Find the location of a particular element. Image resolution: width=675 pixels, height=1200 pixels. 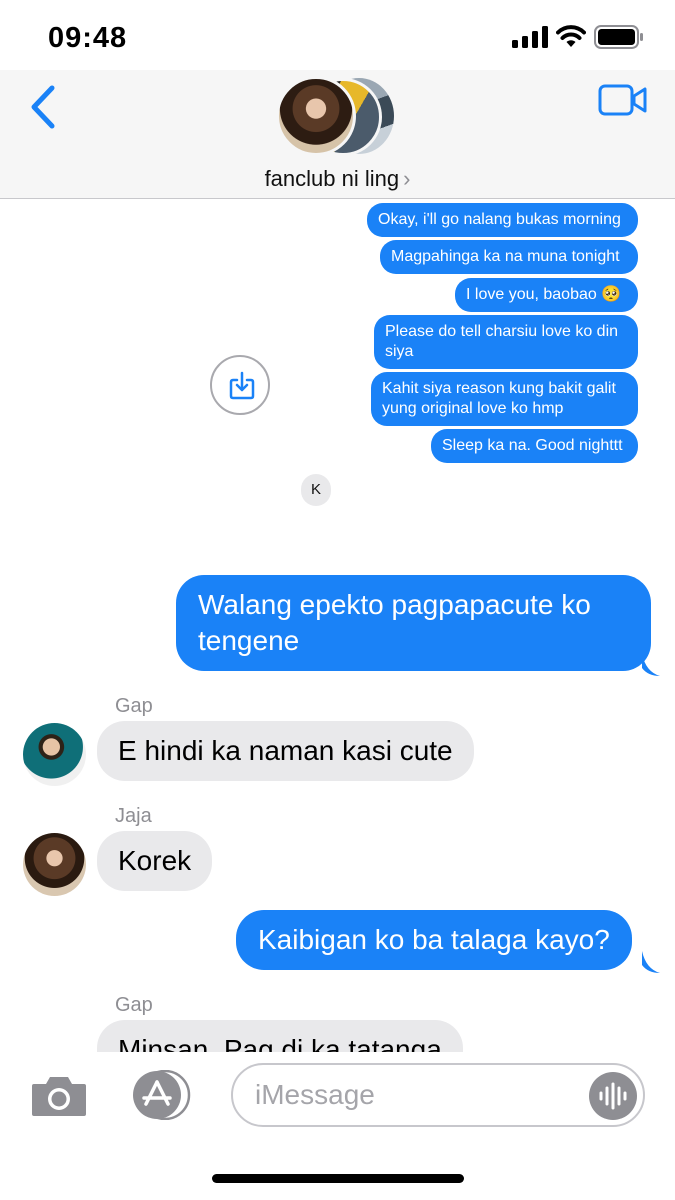

group-name: fanclub ni ling is located at coordinates (332, 178).